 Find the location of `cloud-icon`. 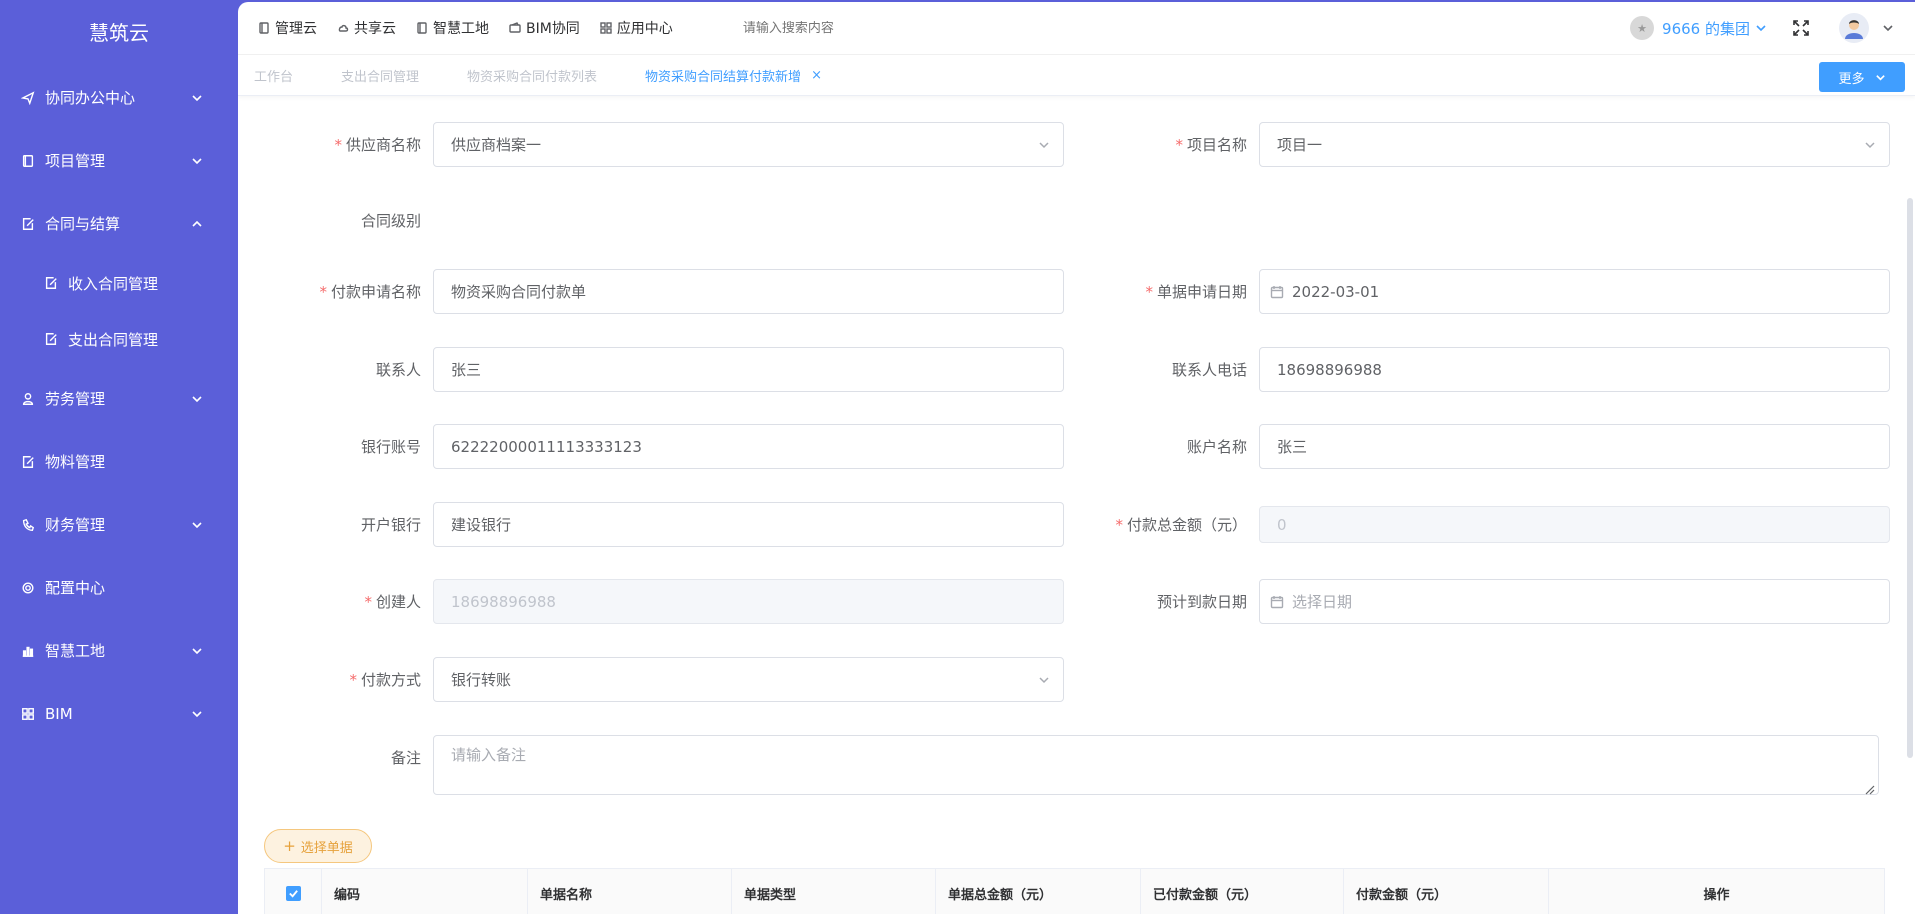

cloud-icon is located at coordinates (343, 28).